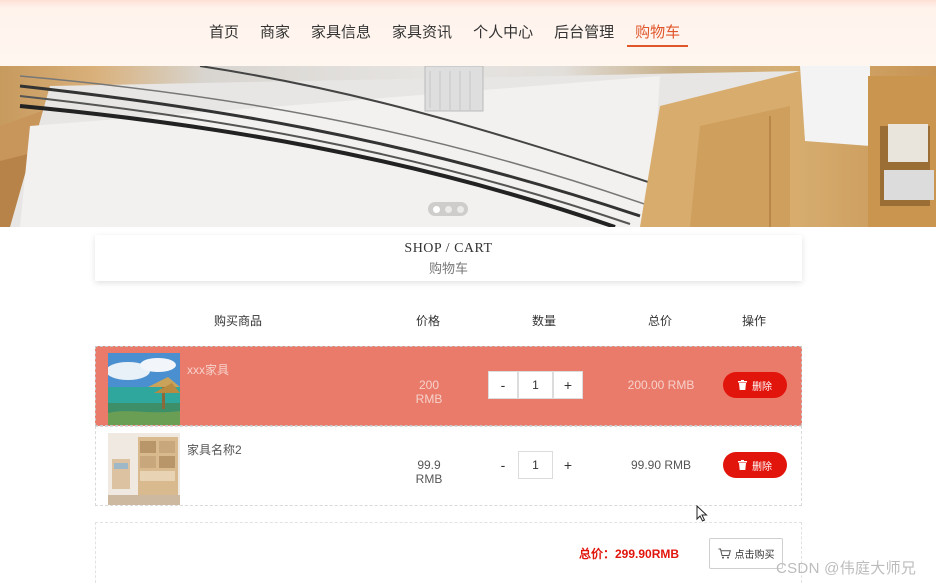 This screenshot has height=583, width=936. What do you see at coordinates (661, 385) in the screenshot?
I see `row-total: 200.00 RMB` at bounding box center [661, 385].